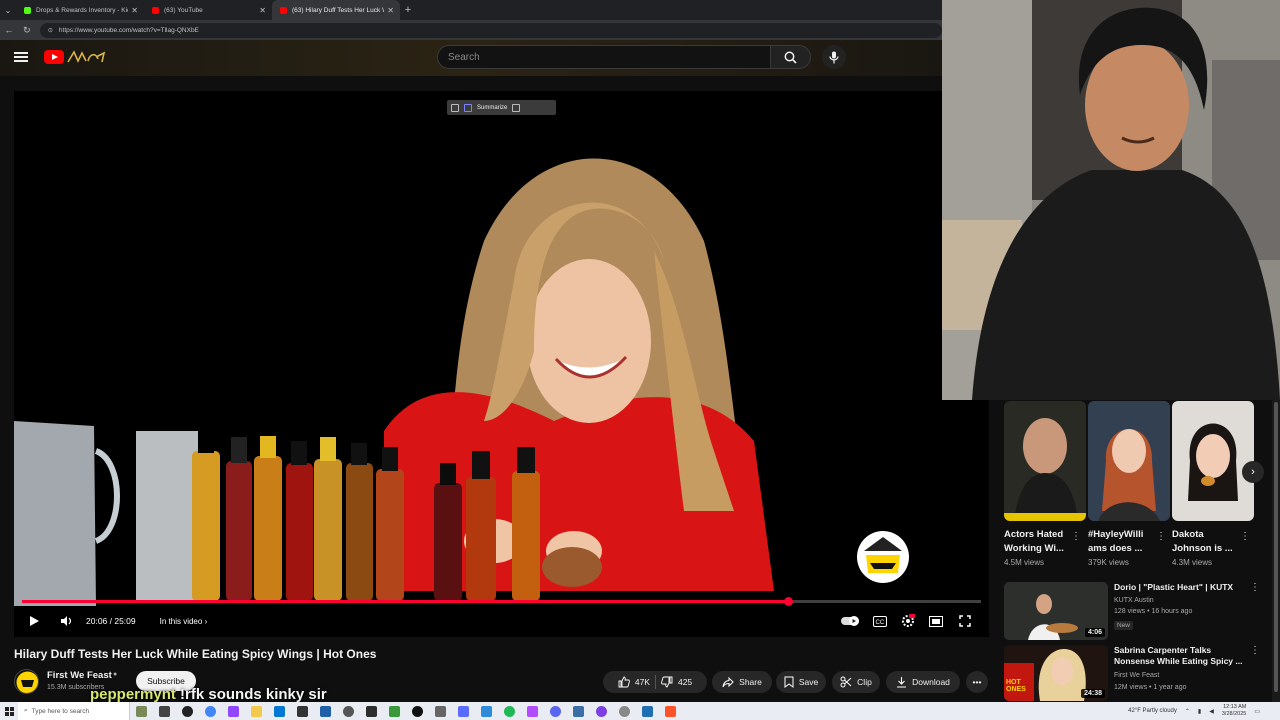  Describe the element at coordinates (371, 711) in the screenshot. I see `terminal-icon` at that location.